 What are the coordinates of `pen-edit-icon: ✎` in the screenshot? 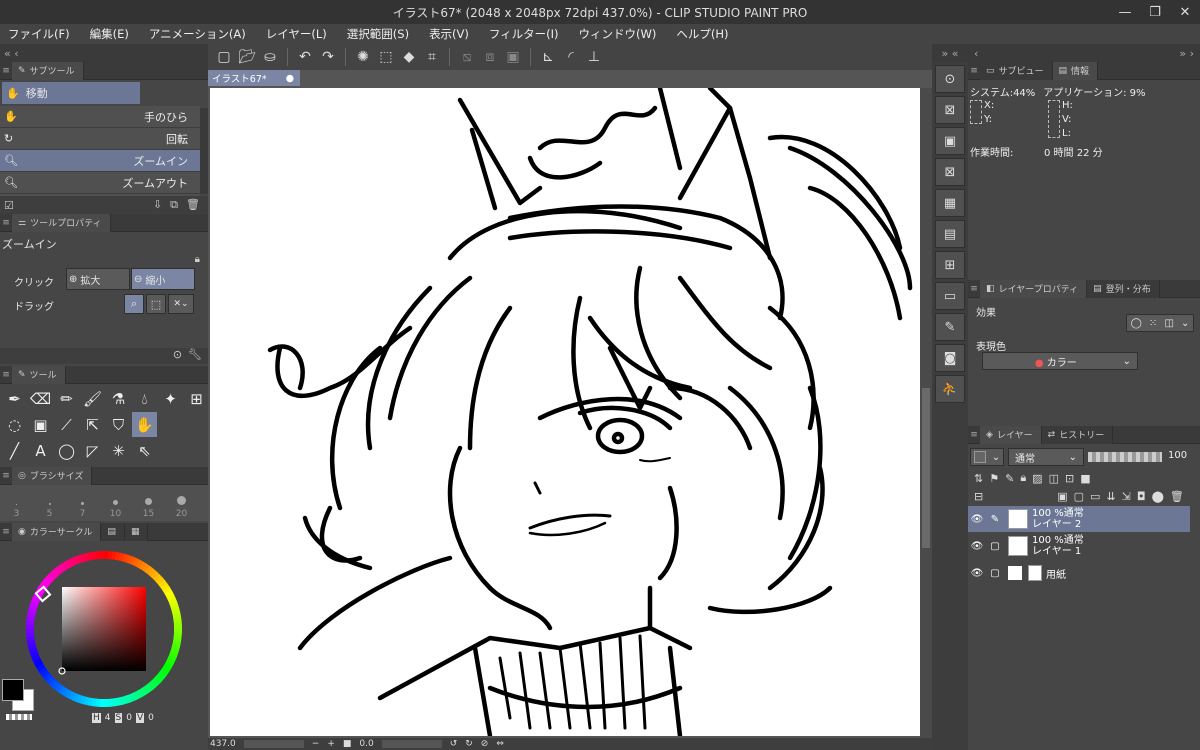 It's located at (995, 519).